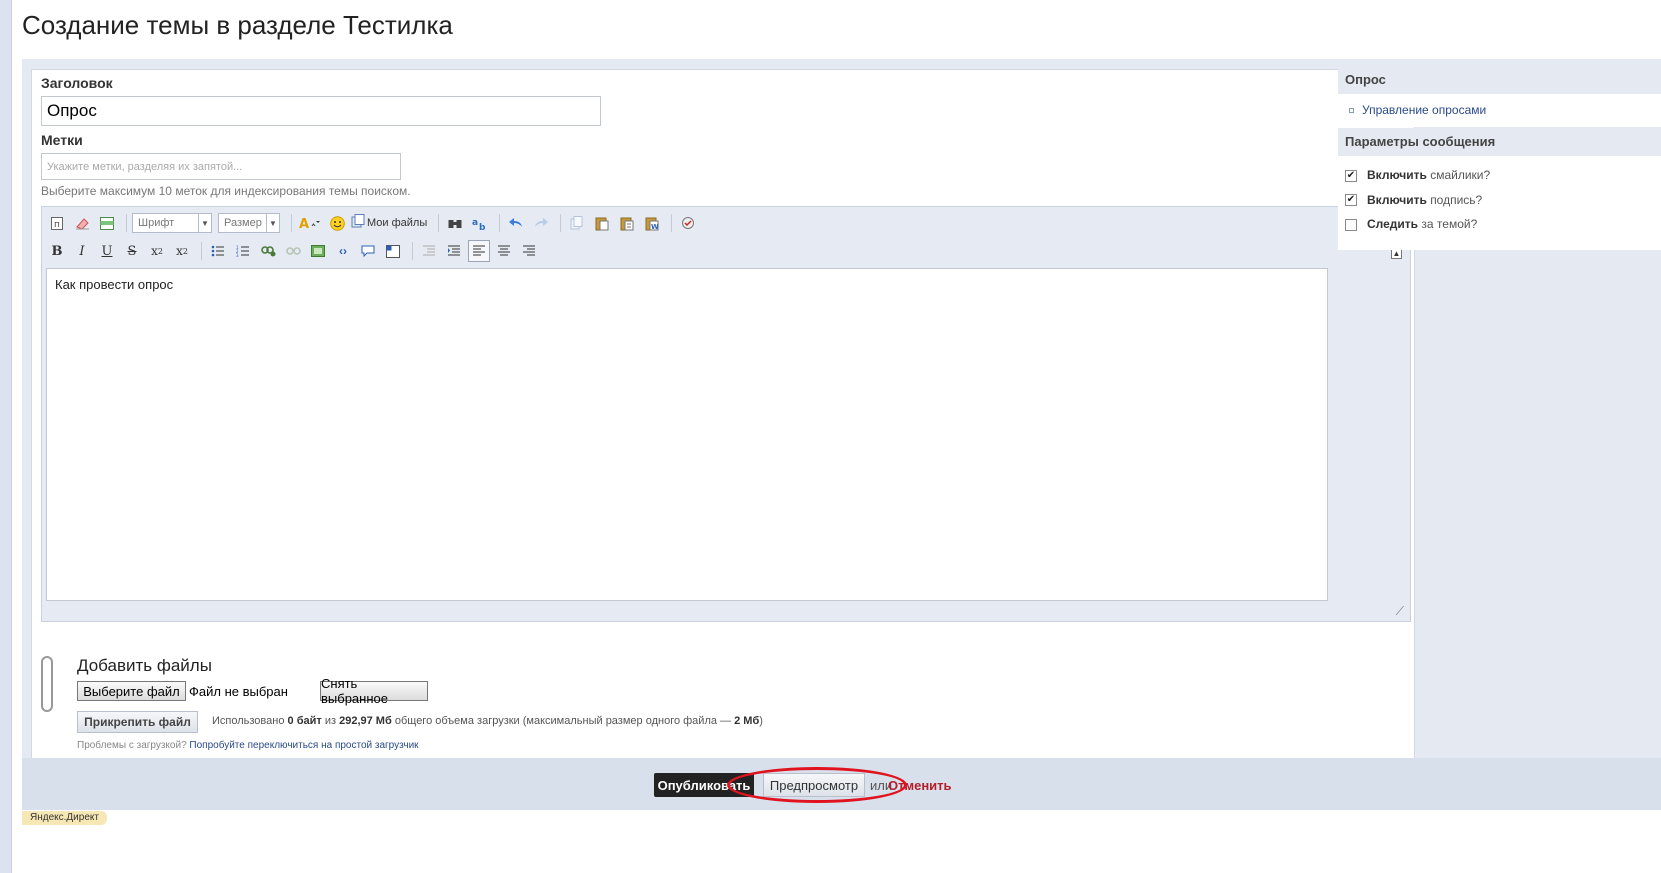  What do you see at coordinates (304, 721) in the screenshot?
I see `usage-used: 0 байт` at bounding box center [304, 721].